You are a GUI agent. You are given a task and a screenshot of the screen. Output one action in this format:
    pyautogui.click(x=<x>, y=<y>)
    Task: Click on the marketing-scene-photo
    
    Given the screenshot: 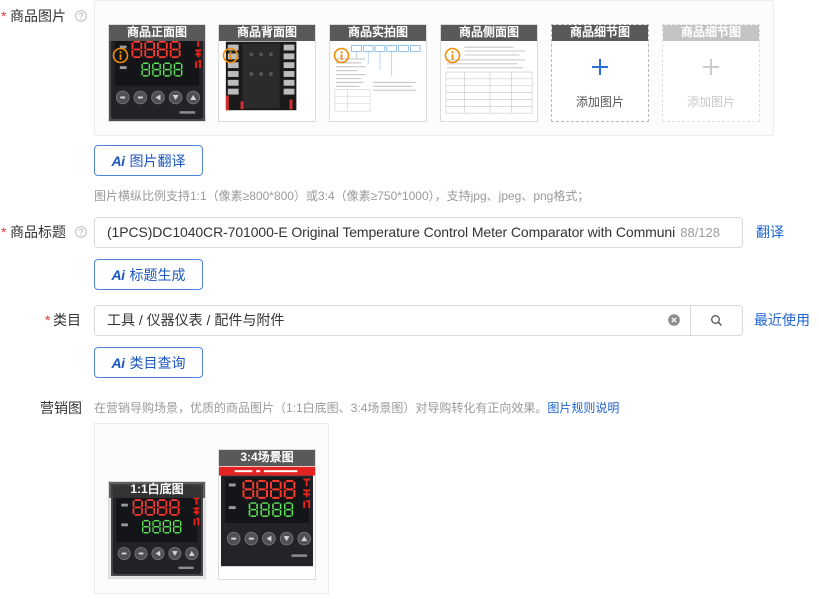 What is the action you would take?
    pyautogui.click(x=267, y=514)
    